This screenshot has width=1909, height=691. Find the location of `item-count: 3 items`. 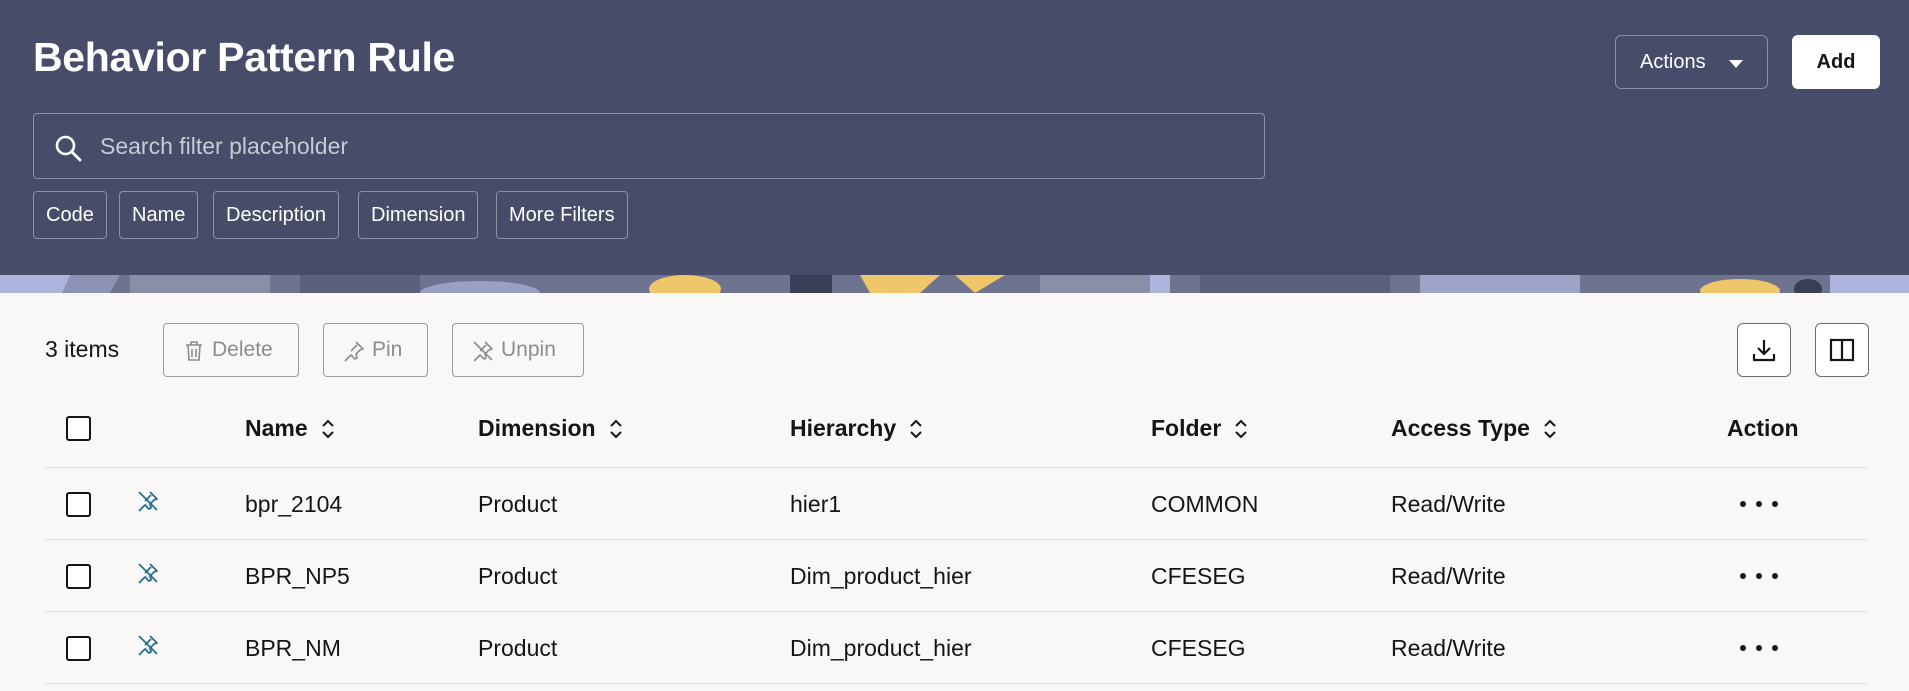

item-count: 3 items is located at coordinates (82, 349).